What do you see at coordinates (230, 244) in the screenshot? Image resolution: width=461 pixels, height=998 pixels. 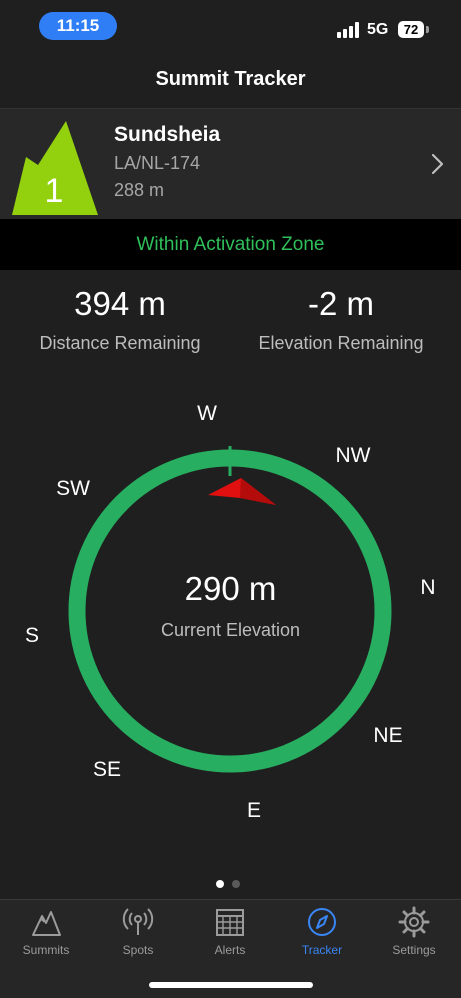 I see `activation-zone-banner: Within Activation Zone` at bounding box center [230, 244].